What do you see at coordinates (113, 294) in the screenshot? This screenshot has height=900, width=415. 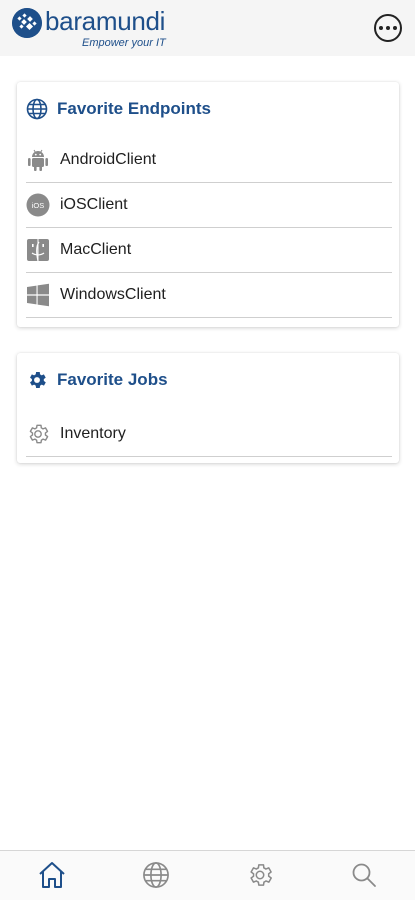 I see `endpoint-item-label: WindowsClient` at bounding box center [113, 294].